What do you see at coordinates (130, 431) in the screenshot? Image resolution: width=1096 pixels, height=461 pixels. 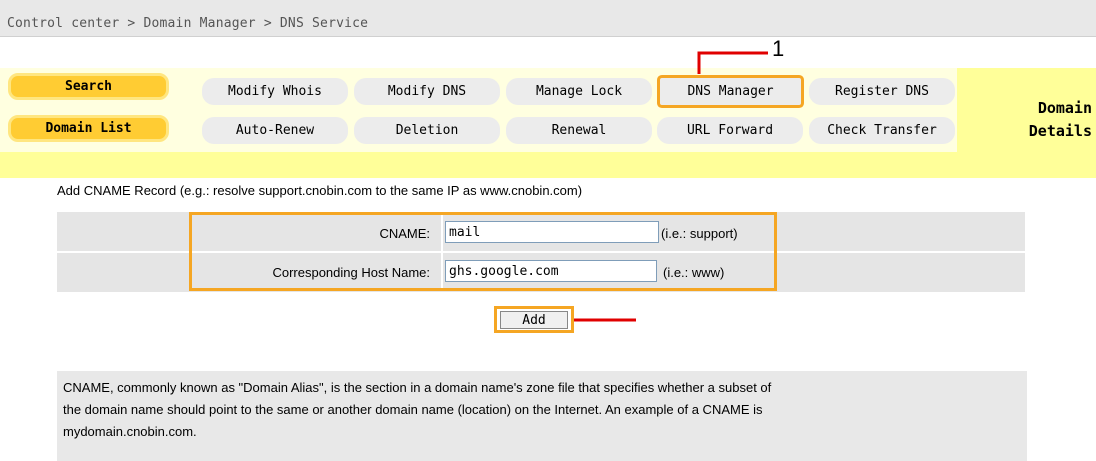 I see `description-line-3: mydomain.cnobin.com.` at bounding box center [130, 431].